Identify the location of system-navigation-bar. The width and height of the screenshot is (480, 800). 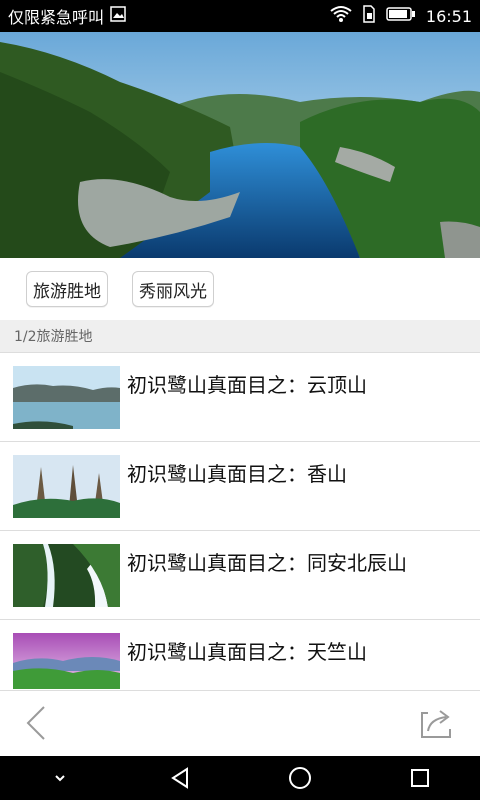
(240, 778).